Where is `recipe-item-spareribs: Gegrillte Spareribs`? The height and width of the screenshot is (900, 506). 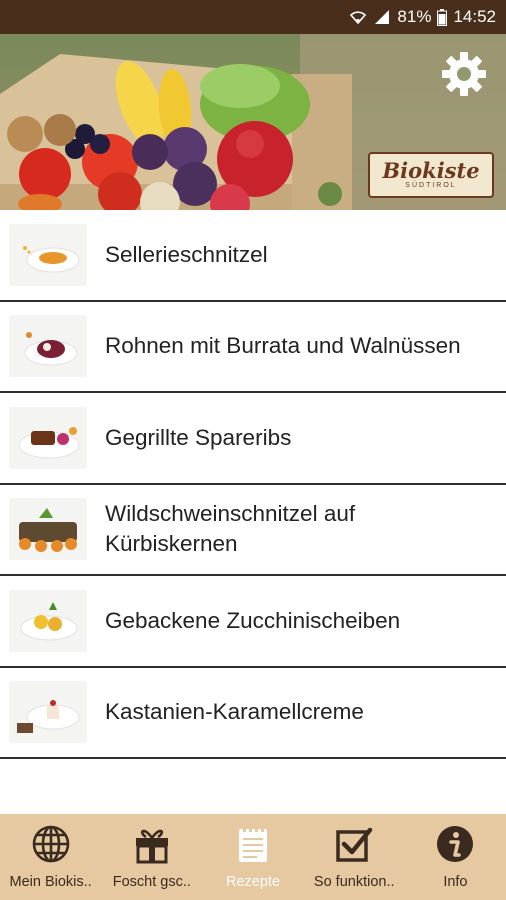 recipe-item-spareribs: Gegrillte Spareribs is located at coordinates (253, 439).